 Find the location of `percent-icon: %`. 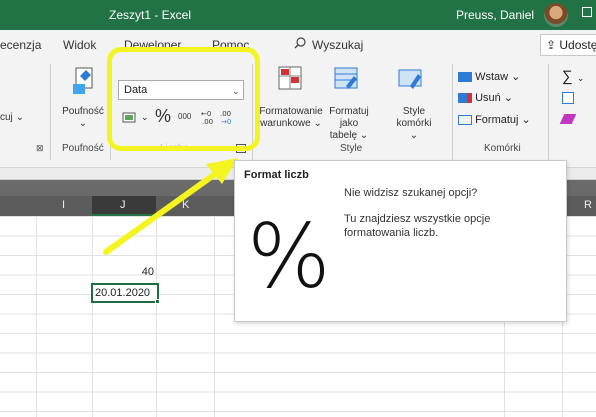

percent-icon: % is located at coordinates (289, 256).